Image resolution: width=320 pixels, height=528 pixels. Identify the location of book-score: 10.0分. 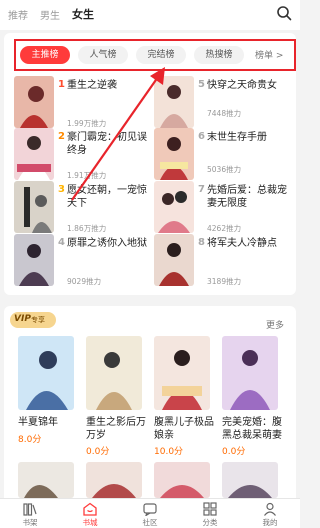
(169, 452).